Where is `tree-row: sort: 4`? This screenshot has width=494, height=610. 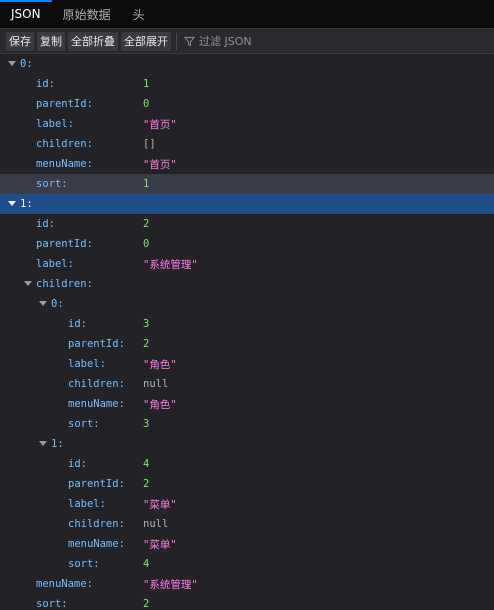
tree-row: sort: 4 is located at coordinates (247, 564).